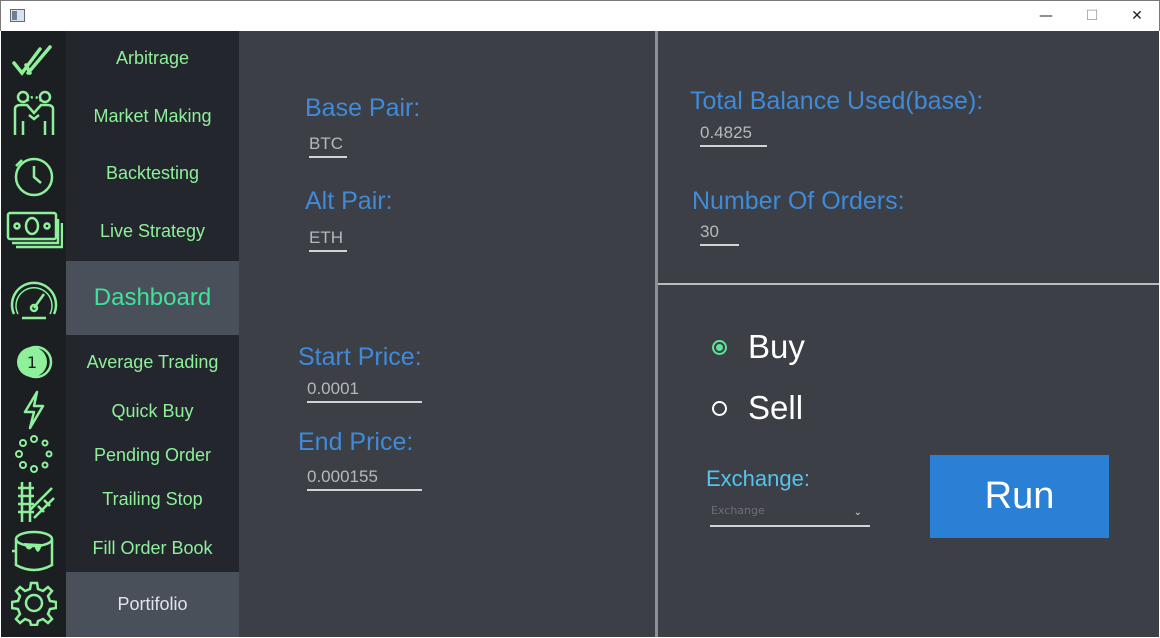 This screenshot has height=638, width=1160. What do you see at coordinates (580, 15) in the screenshot?
I see `title-bar: — ☐ ✕` at bounding box center [580, 15].